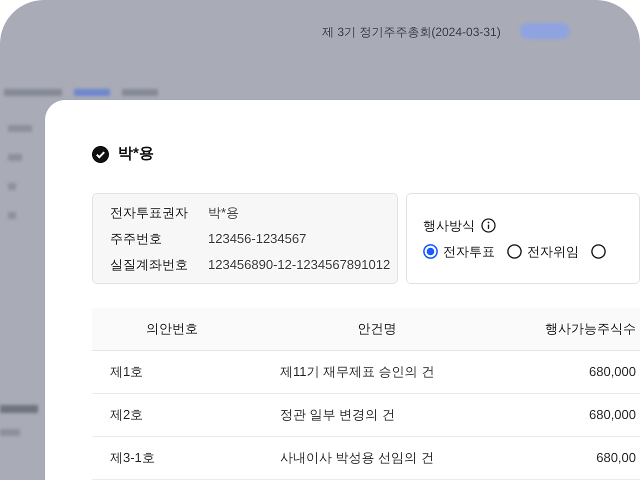 The width and height of the screenshot is (640, 480). Describe the element at coordinates (132, 457) in the screenshot. I see `table-cell: 제3-1호` at that location.